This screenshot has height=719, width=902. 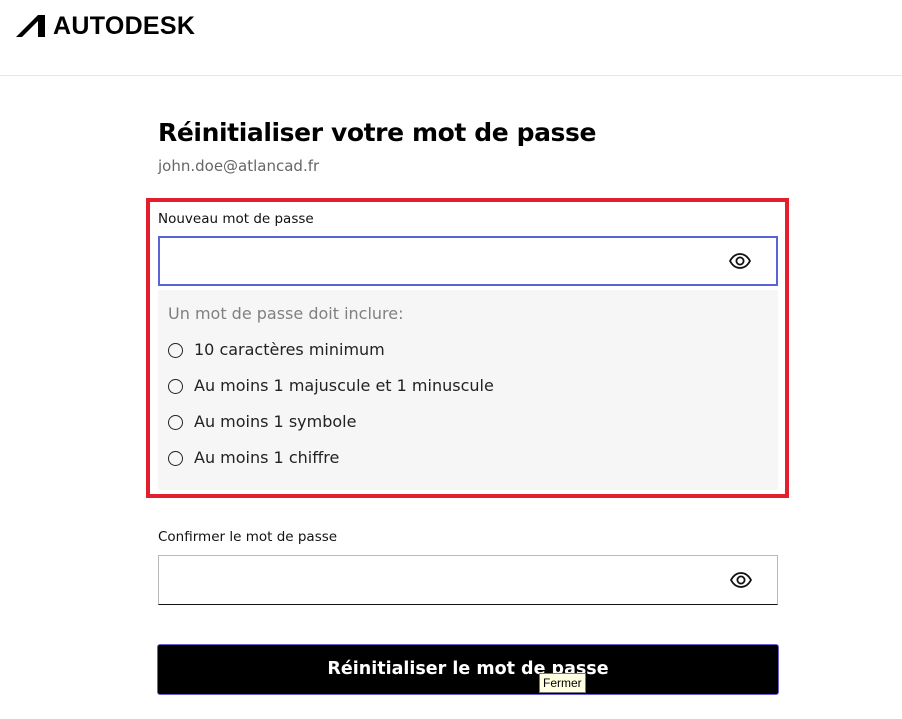 What do you see at coordinates (30, 26) in the screenshot?
I see `autodesk-logo-icon` at bounding box center [30, 26].